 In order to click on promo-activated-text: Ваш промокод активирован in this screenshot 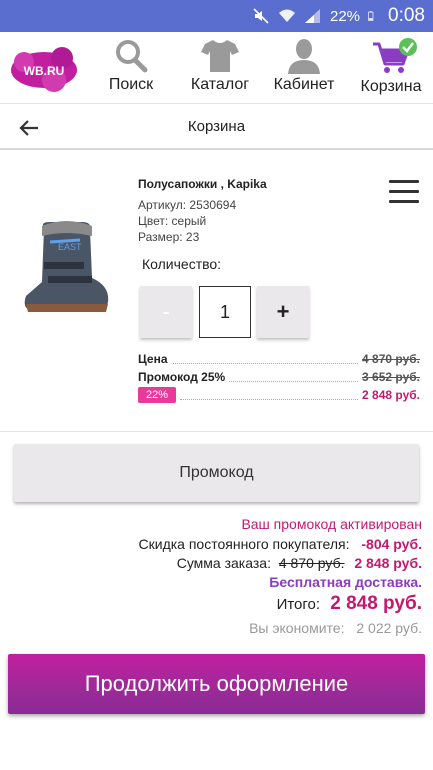, I will do `click(331, 524)`.